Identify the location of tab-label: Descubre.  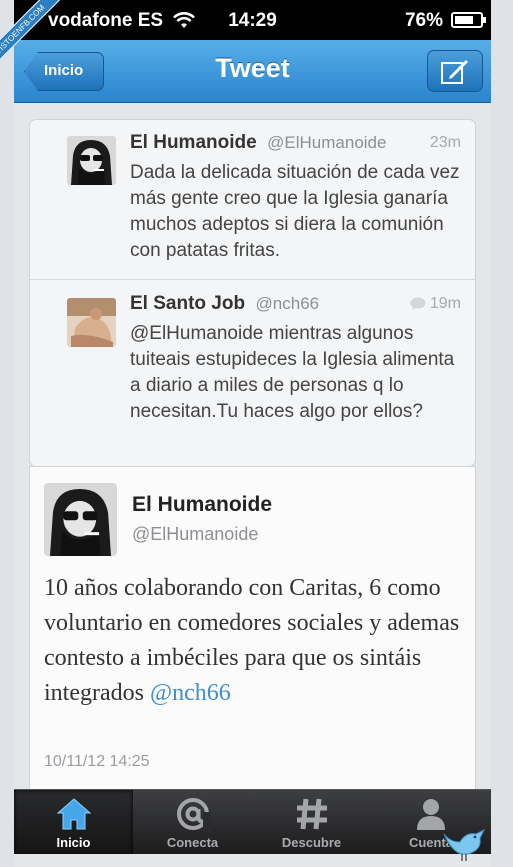
(311, 842).